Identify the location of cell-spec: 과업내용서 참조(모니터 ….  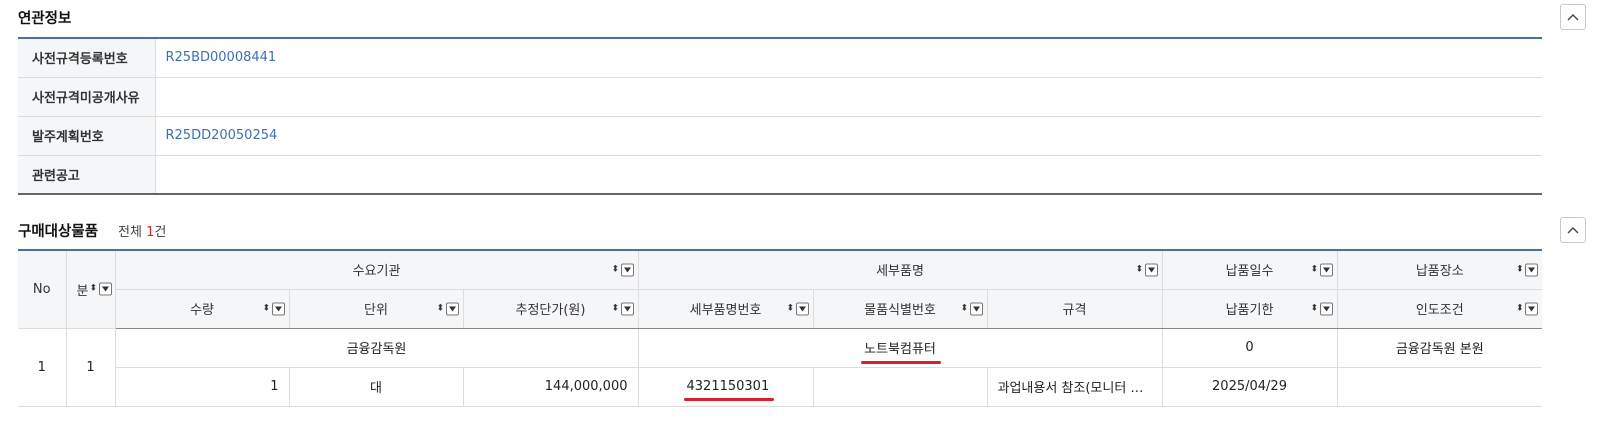
(1074, 386).